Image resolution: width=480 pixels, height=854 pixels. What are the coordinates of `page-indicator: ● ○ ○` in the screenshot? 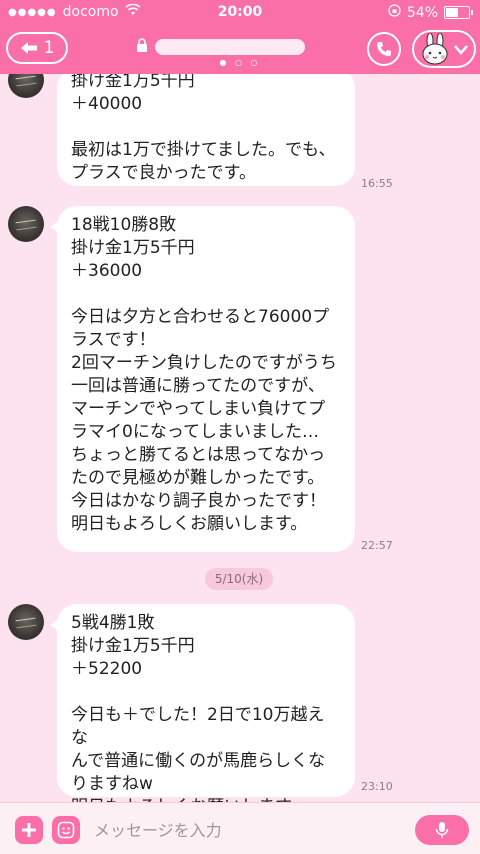 It's located at (240, 62).